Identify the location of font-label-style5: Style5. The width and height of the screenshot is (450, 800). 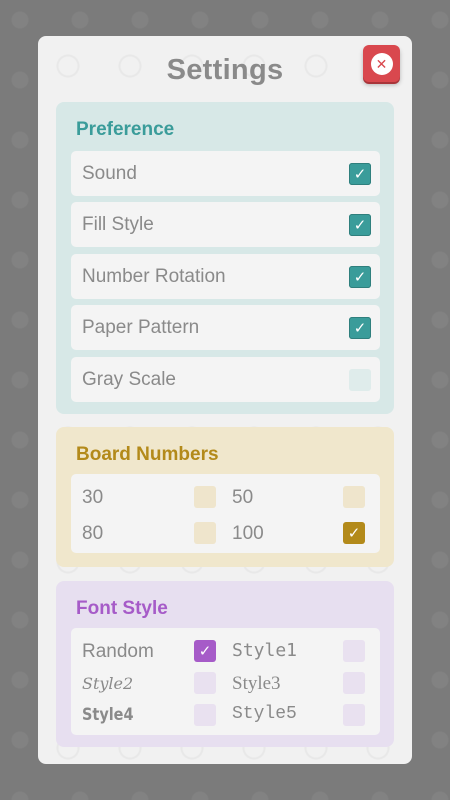
(264, 714).